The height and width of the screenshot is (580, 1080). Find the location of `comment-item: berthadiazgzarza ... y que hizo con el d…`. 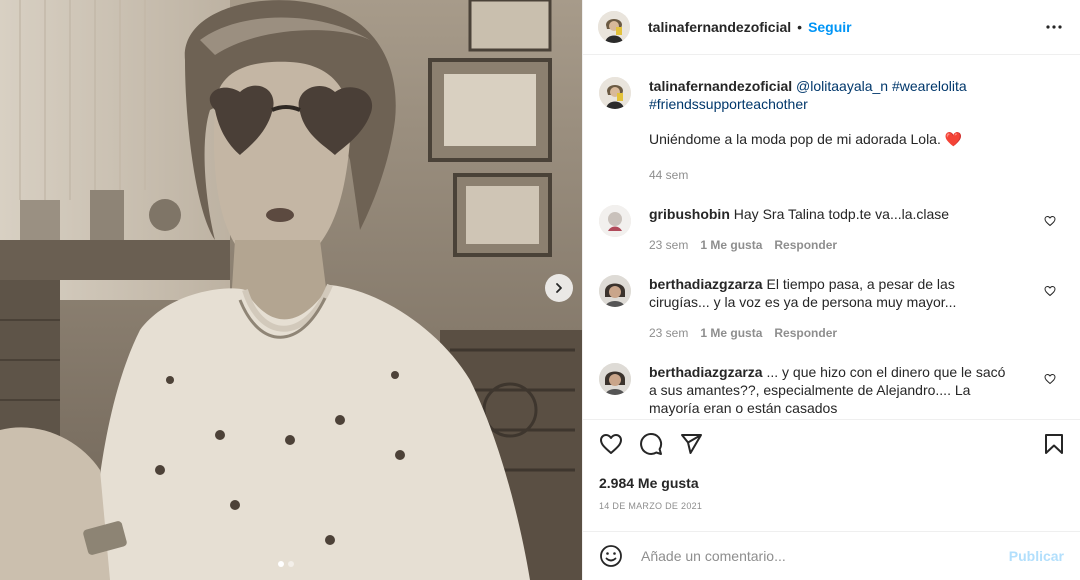

comment-item: berthadiazgzarza ... y que hizo con el d… is located at coordinates (831, 390).